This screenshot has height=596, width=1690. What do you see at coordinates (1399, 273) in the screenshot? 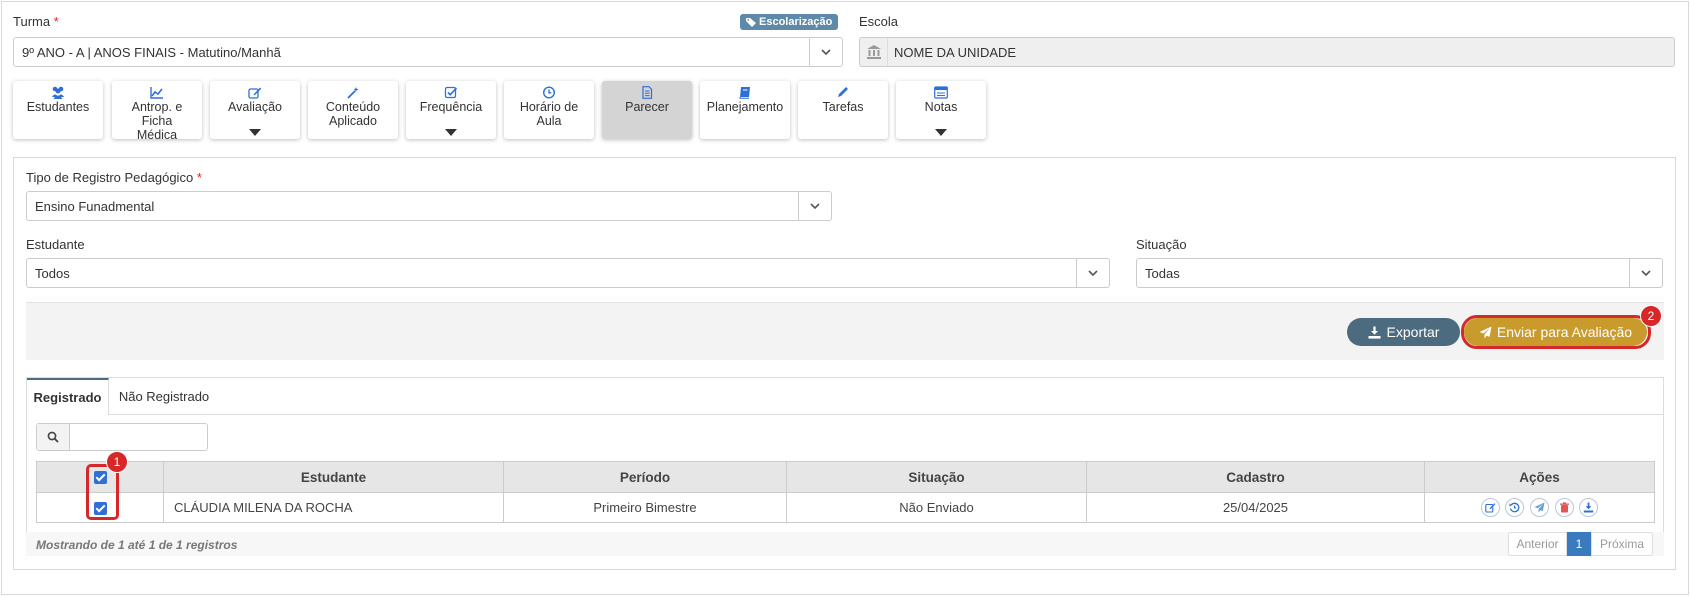
I see `situacao-select: Todas` at bounding box center [1399, 273].